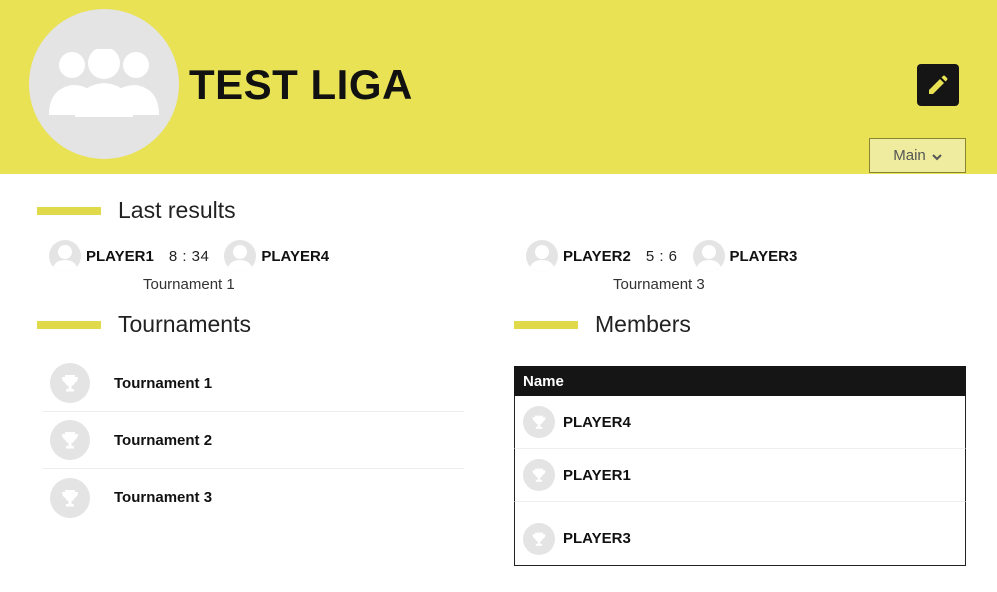 The width and height of the screenshot is (997, 592). I want to click on result-card: PLAYER2 5 : 6 PLAYER3 Tournament 3, so click(691, 270).